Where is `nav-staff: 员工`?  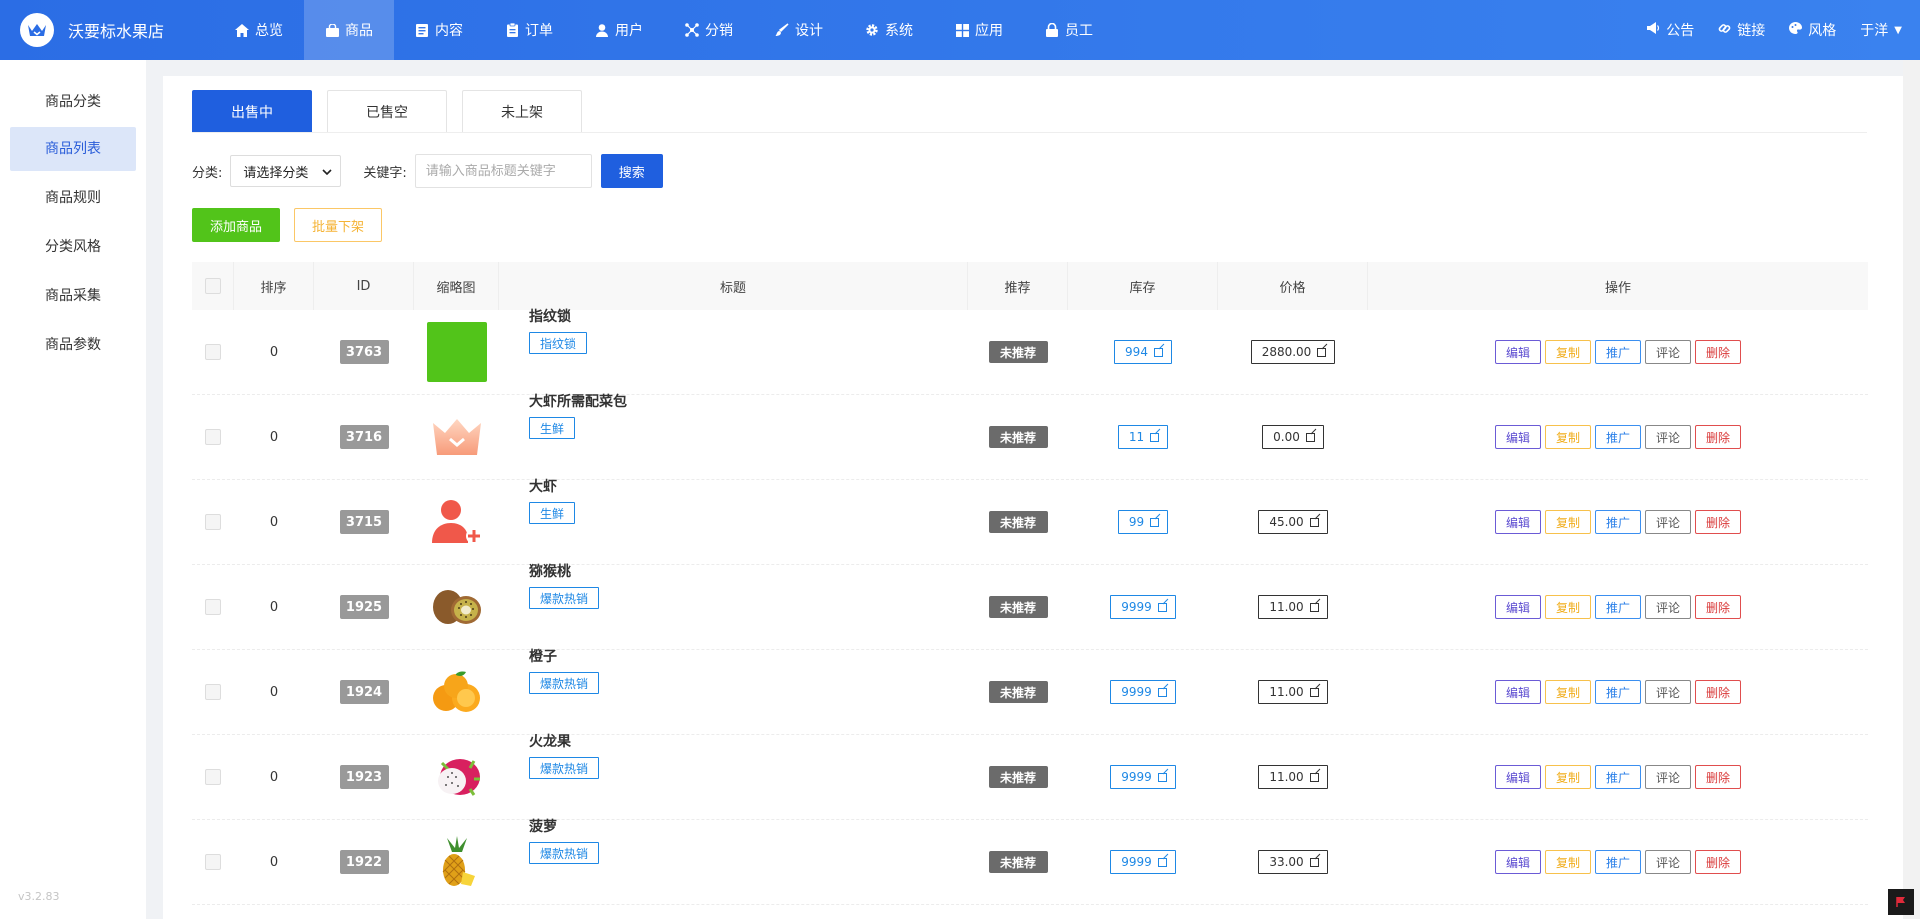
nav-staff: 员工 is located at coordinates (1069, 30).